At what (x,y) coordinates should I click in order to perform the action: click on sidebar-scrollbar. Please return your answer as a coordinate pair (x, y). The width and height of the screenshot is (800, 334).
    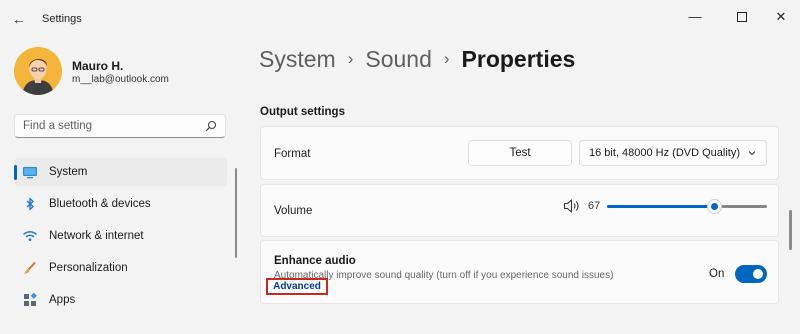
    Looking at the image, I should click on (236, 213).